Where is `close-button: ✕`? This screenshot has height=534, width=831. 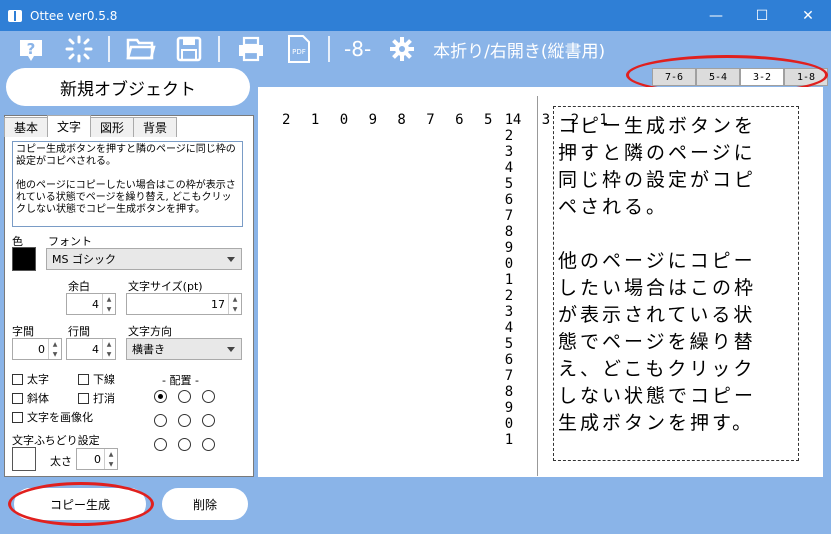 close-button: ✕ is located at coordinates (808, 15).